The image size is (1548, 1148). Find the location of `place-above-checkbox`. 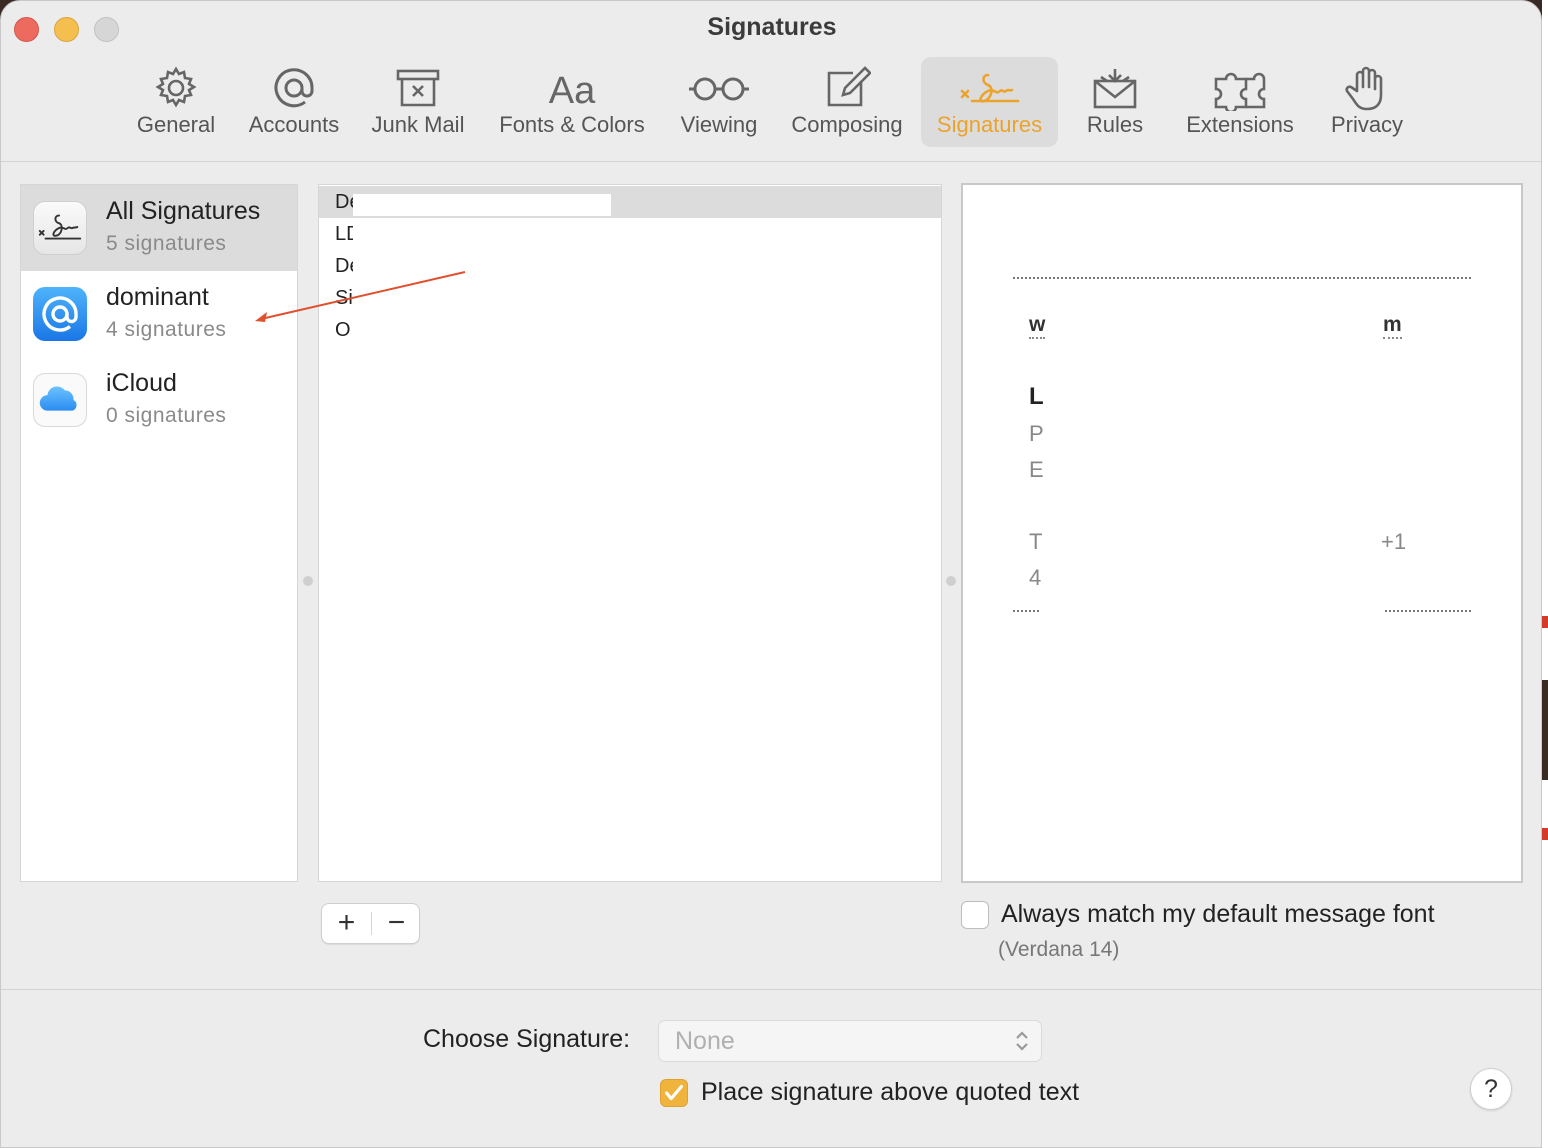

place-above-checkbox is located at coordinates (674, 1093).